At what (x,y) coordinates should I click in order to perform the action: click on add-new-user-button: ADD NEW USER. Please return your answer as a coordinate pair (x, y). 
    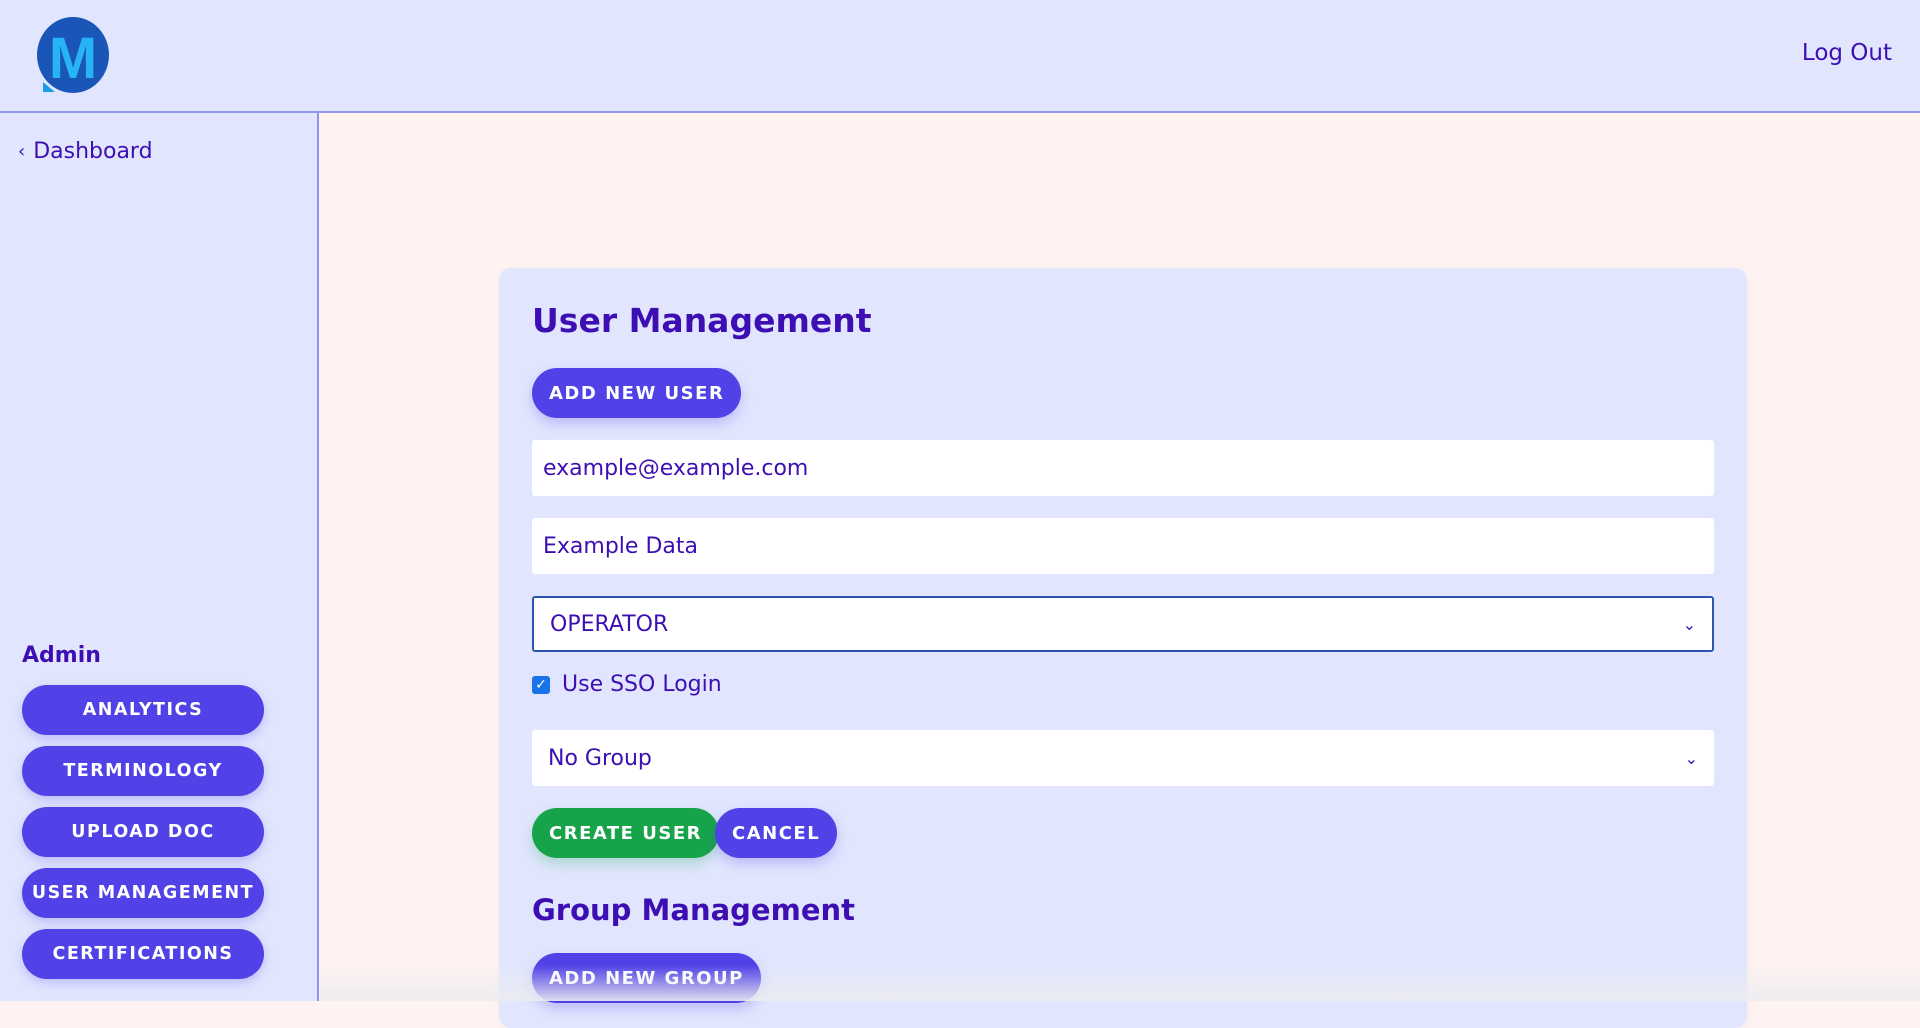
    Looking at the image, I should click on (637, 393).